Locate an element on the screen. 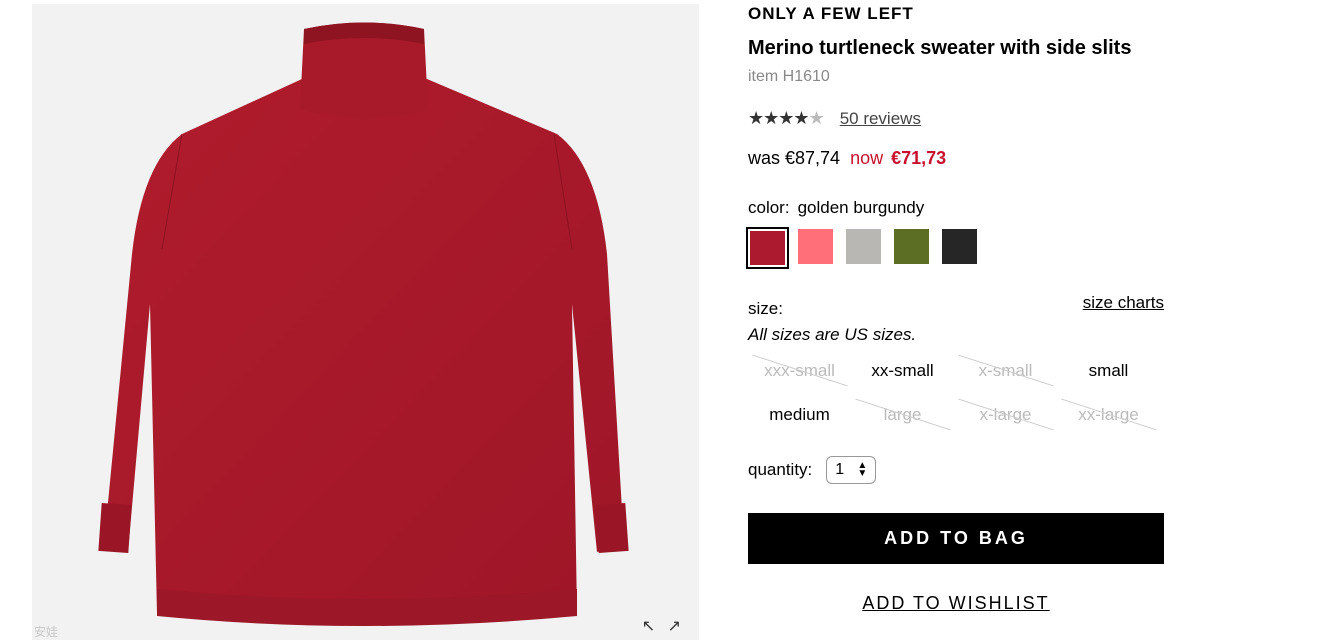 The width and height of the screenshot is (1329, 640). rating-row: ★★★★★ 50 reviews is located at coordinates (834, 118).